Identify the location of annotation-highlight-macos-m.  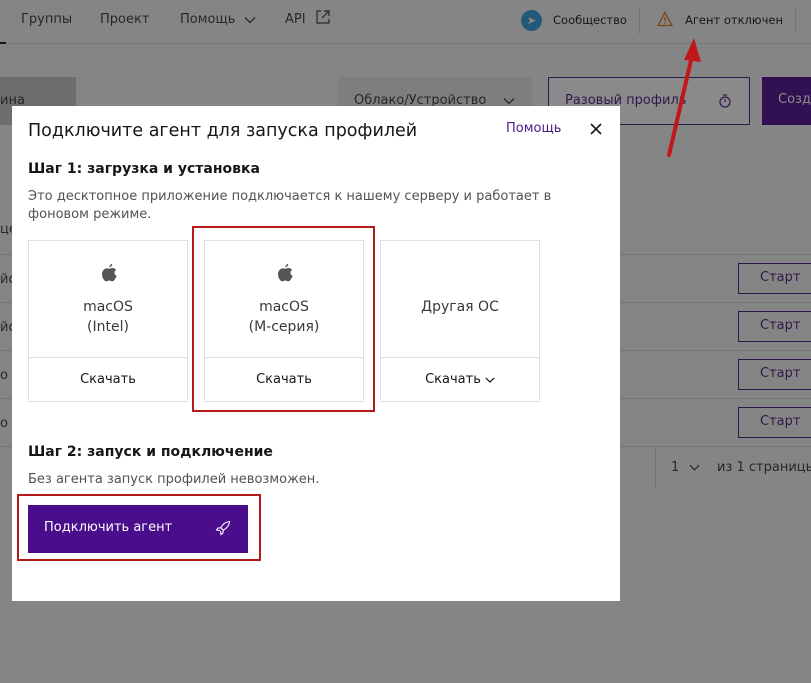
(283, 319).